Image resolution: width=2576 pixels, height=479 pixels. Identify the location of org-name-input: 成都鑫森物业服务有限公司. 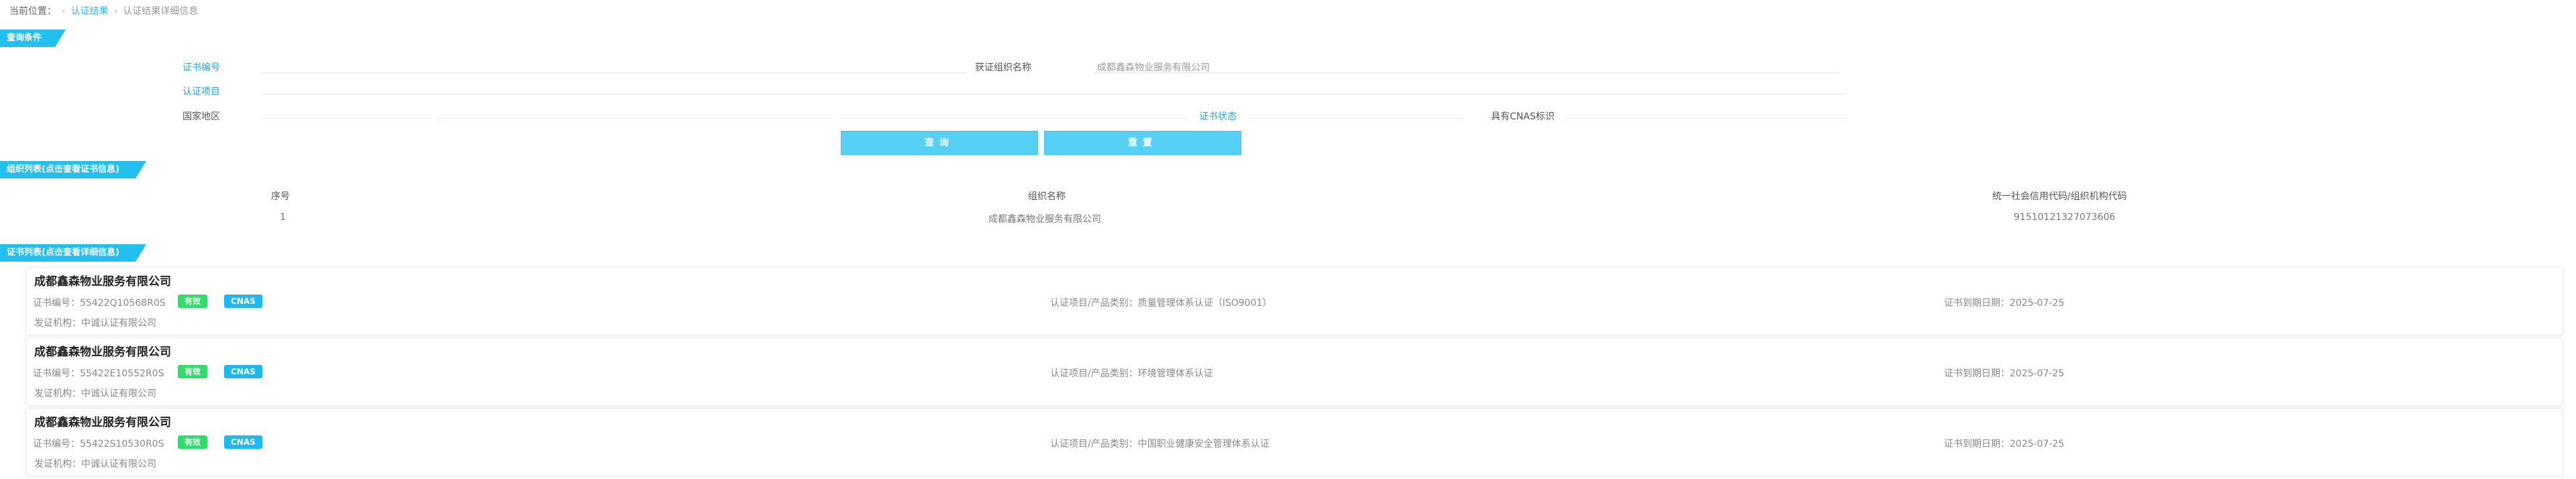
(1153, 67).